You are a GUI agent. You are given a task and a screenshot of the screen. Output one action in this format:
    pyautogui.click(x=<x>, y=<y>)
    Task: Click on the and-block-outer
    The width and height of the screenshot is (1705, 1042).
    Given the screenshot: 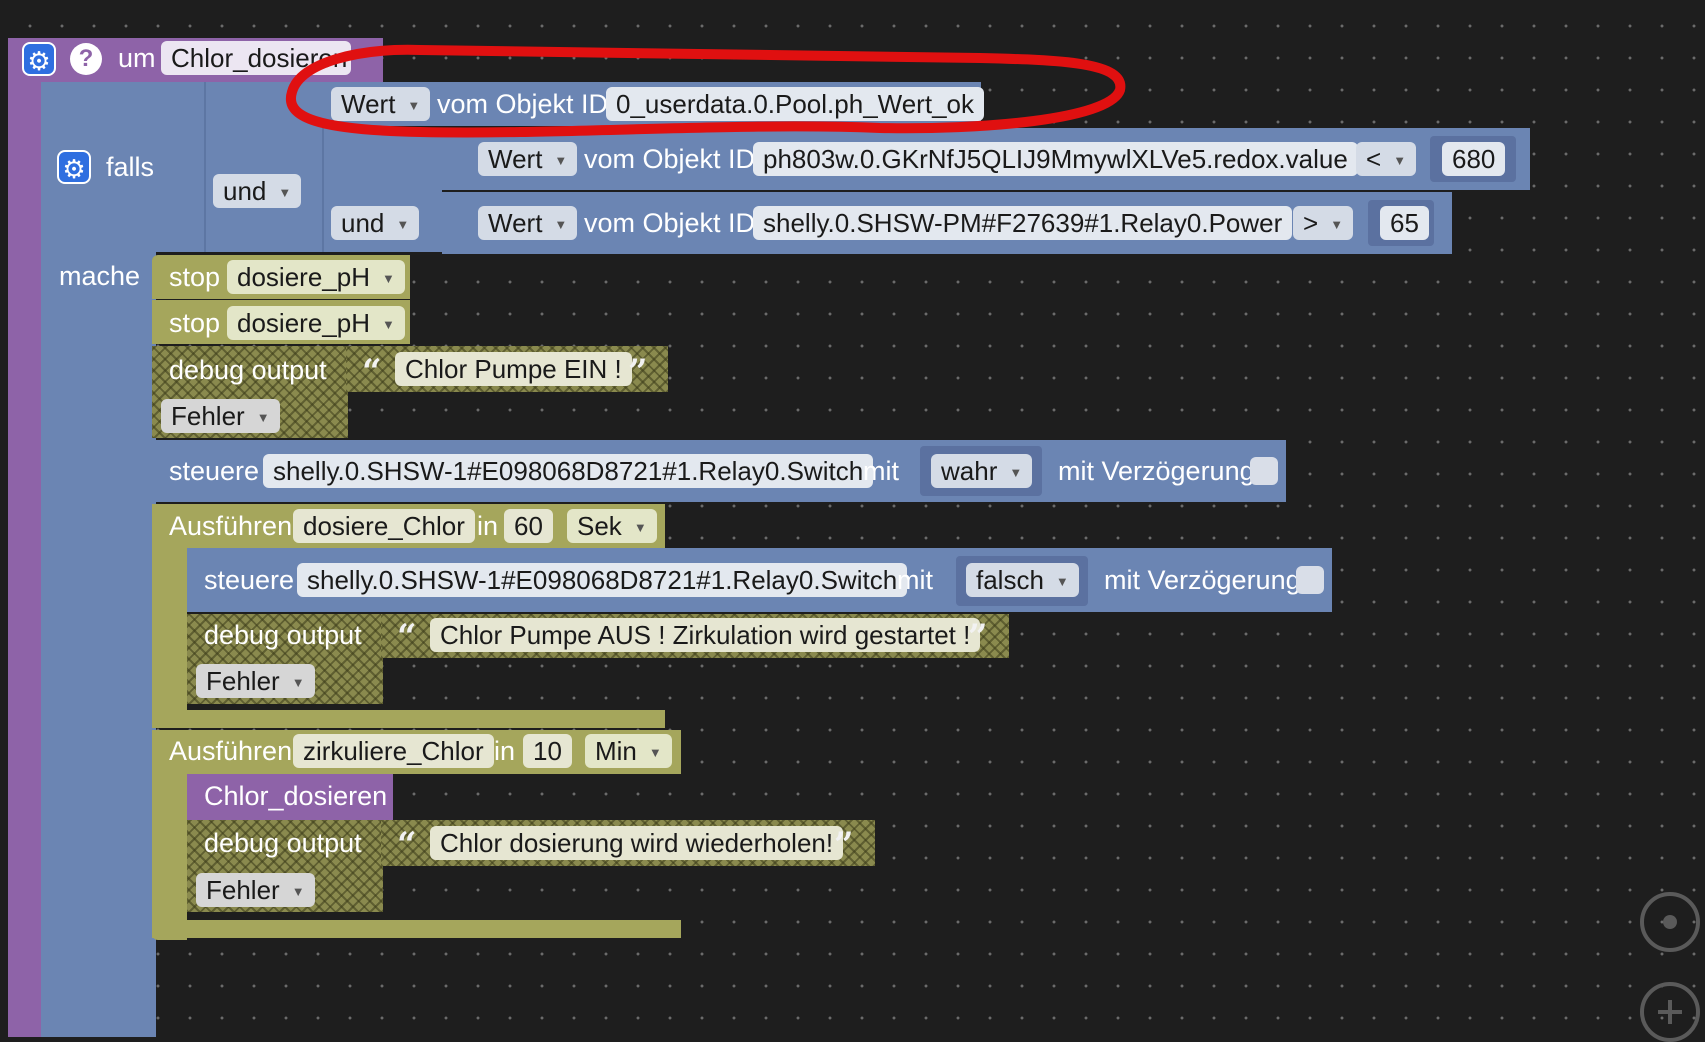 What is the action you would take?
    pyautogui.click(x=263, y=167)
    